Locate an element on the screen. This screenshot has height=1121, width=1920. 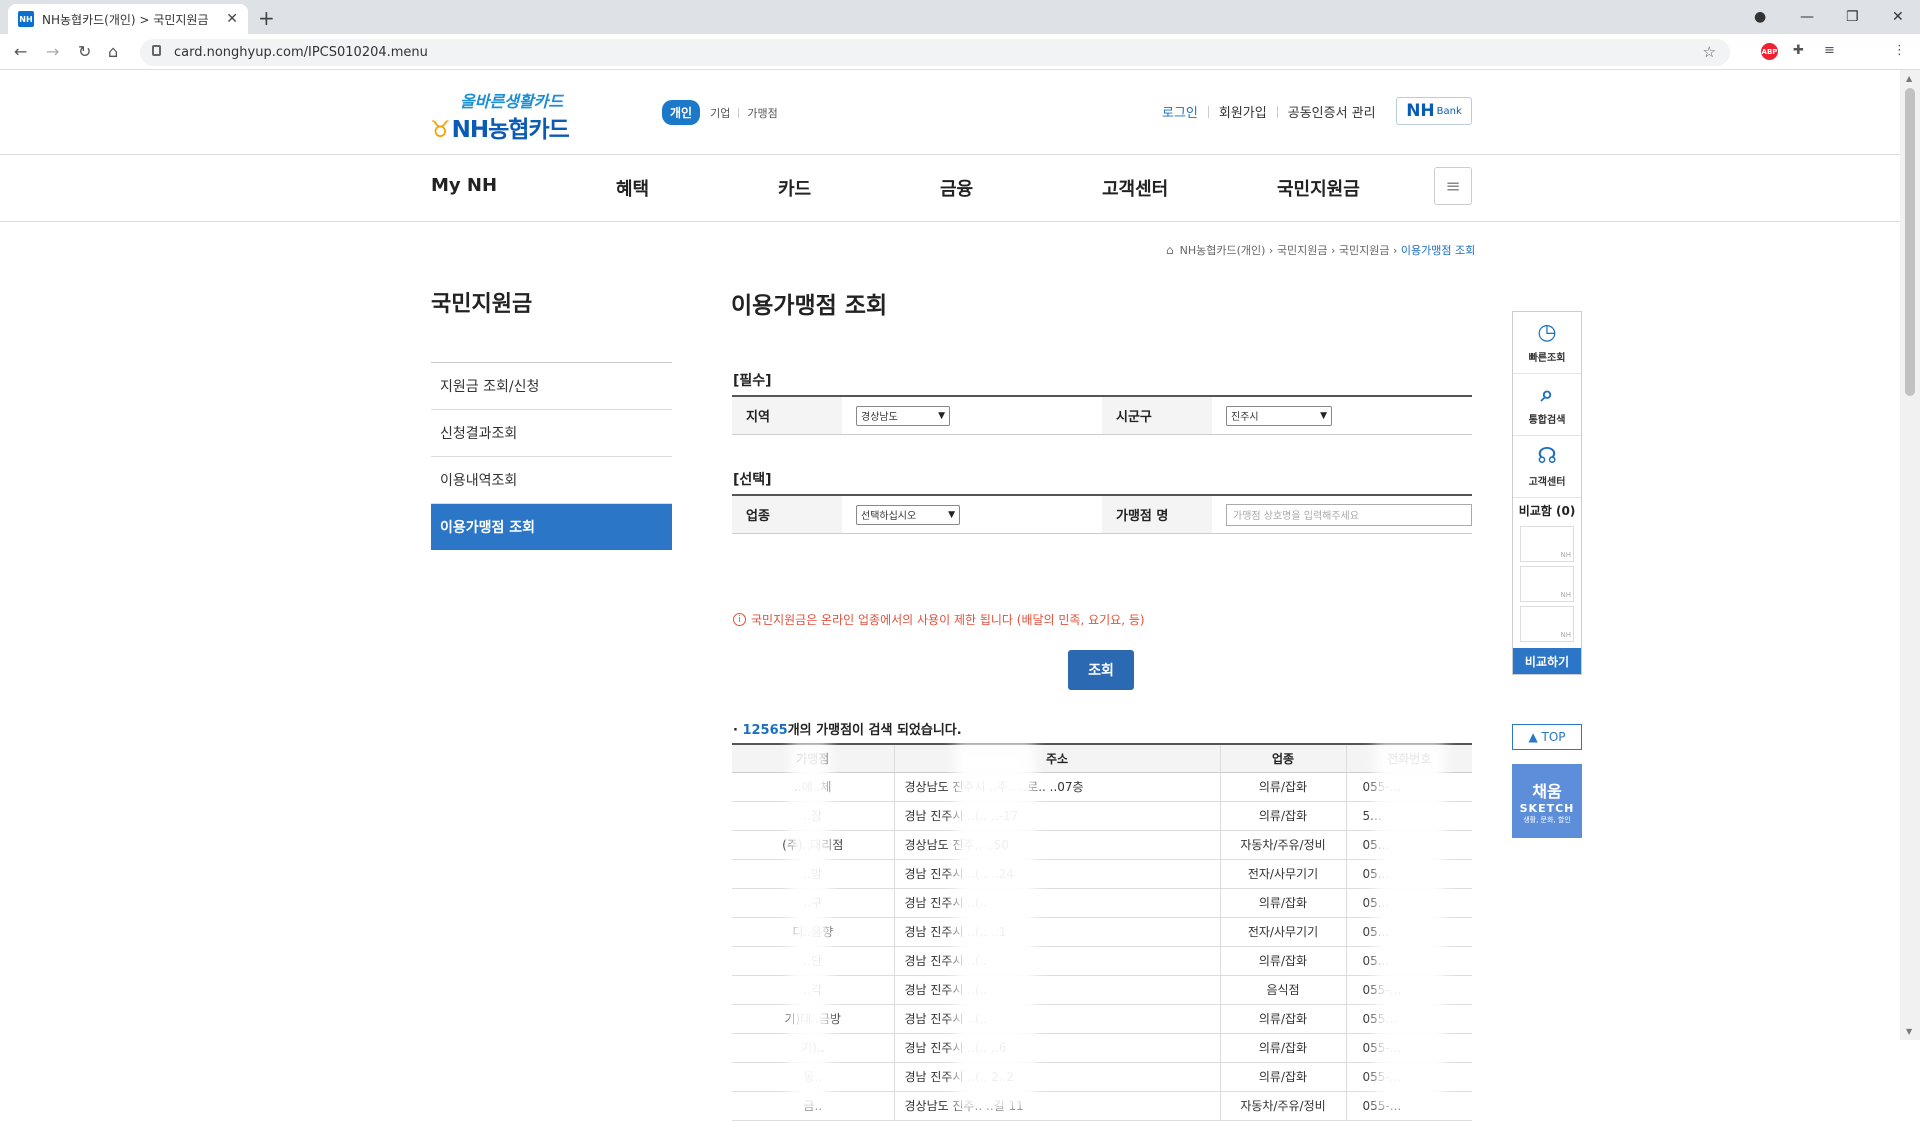
scroll-top-button: ▲ TOP is located at coordinates (1547, 737).